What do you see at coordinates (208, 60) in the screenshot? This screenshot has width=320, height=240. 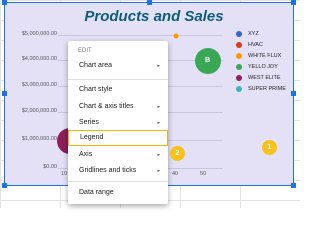 I see `bubble-label: B` at bounding box center [208, 60].